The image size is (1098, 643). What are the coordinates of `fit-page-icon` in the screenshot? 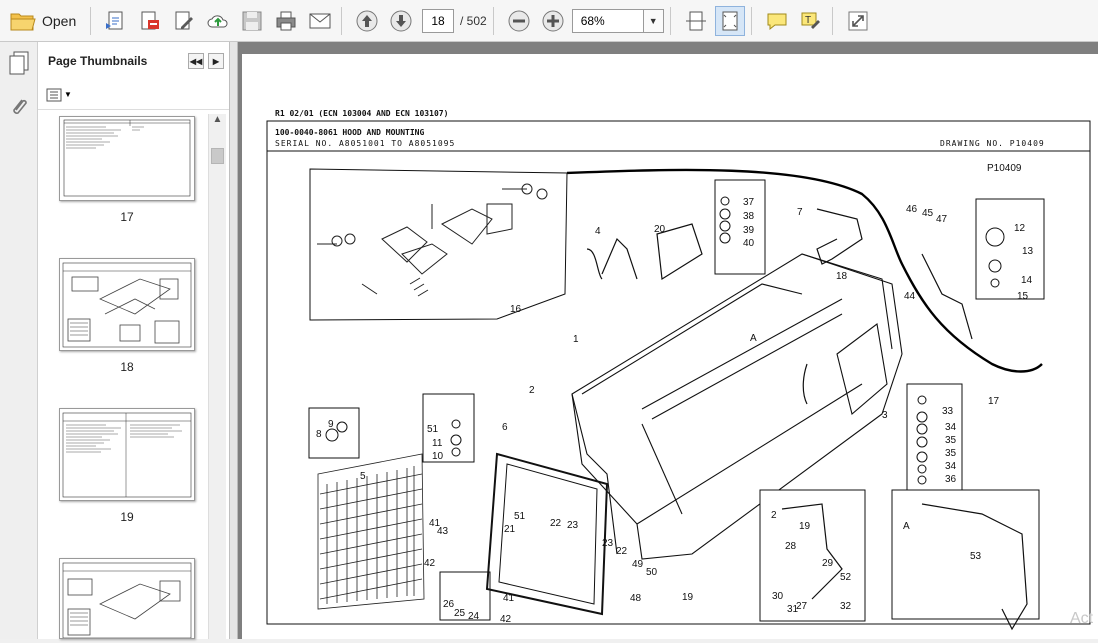 It's located at (730, 20).